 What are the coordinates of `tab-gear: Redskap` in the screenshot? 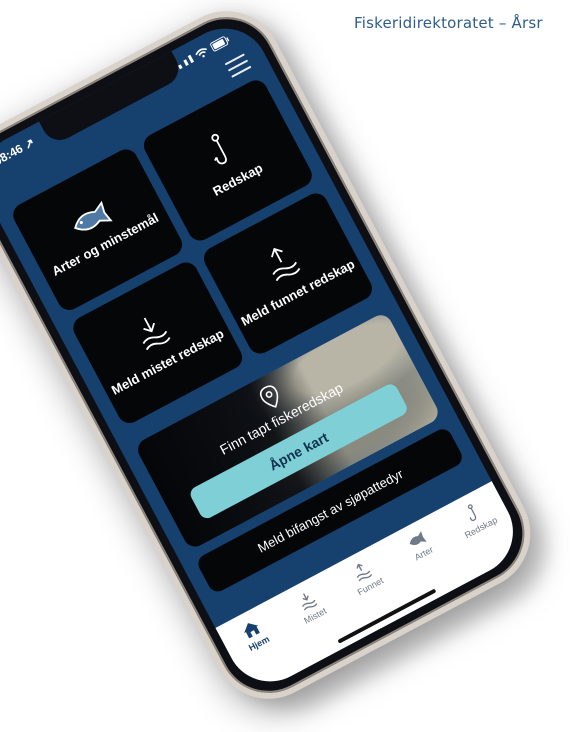 It's located at (476, 518).